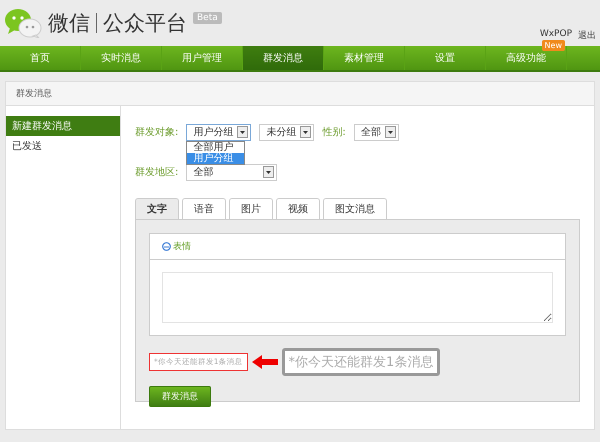  I want to click on message-type-tab: 图片, so click(251, 208).